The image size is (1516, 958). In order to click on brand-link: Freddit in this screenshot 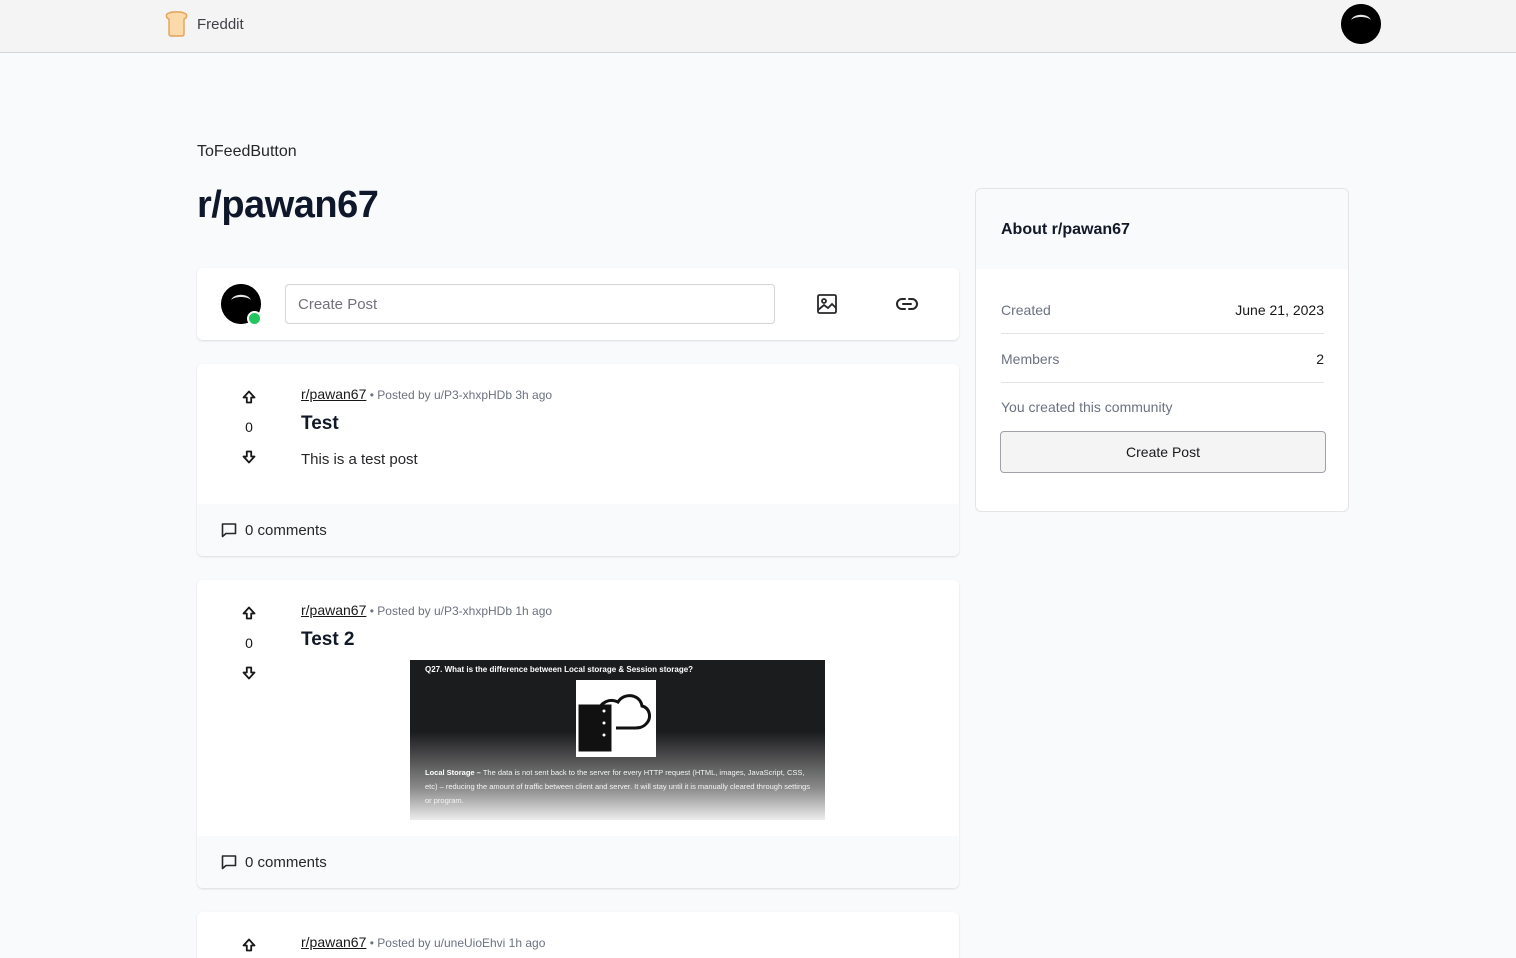, I will do `click(204, 24)`.